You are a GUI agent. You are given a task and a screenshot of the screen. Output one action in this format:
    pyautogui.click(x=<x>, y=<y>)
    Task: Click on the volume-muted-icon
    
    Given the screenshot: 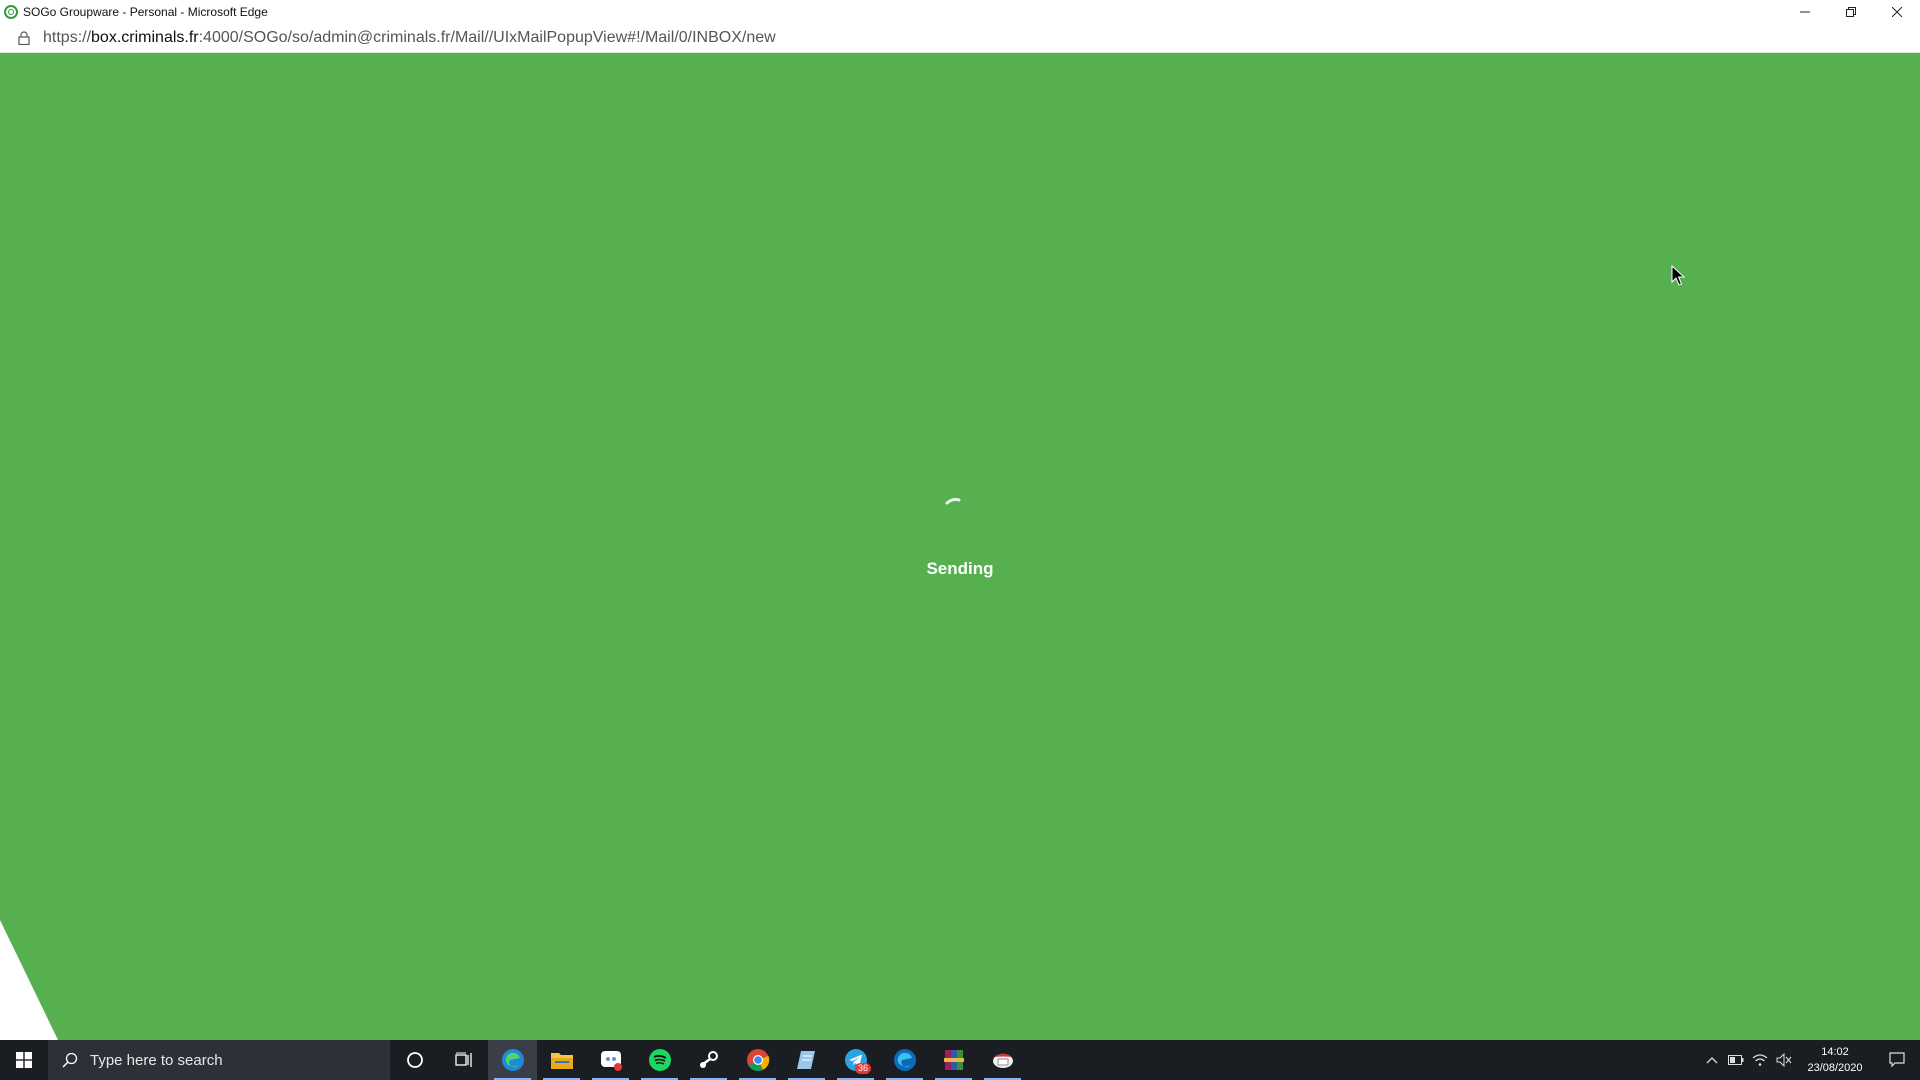 What is the action you would take?
    pyautogui.click(x=1784, y=1060)
    